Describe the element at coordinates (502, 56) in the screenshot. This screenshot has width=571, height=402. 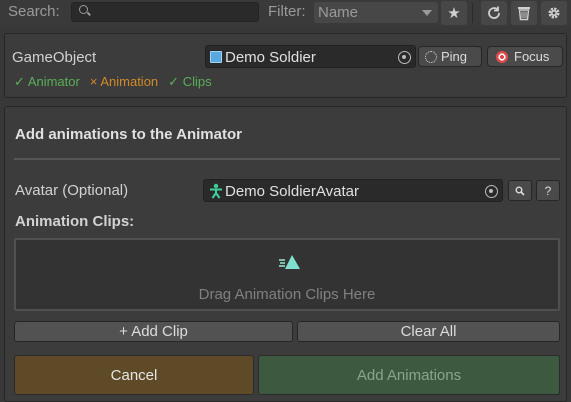
I see `target-icon` at that location.